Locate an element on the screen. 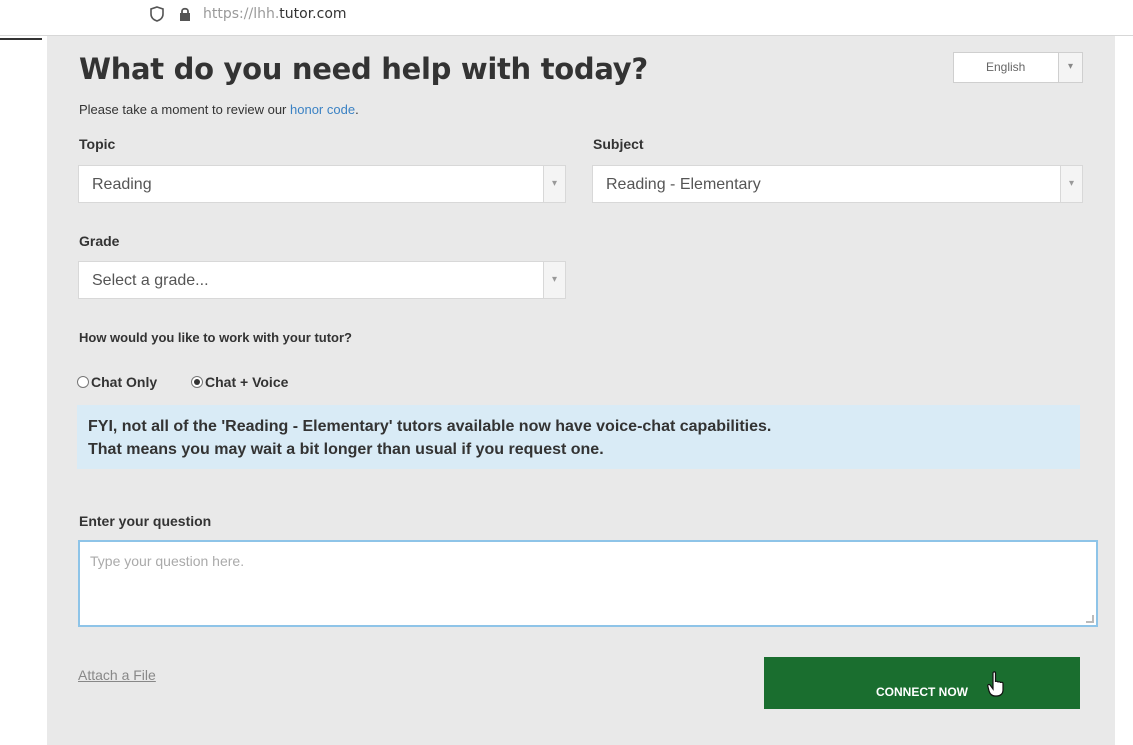 The image size is (1133, 745). question-placeholder: Type your question here. is located at coordinates (167, 561).